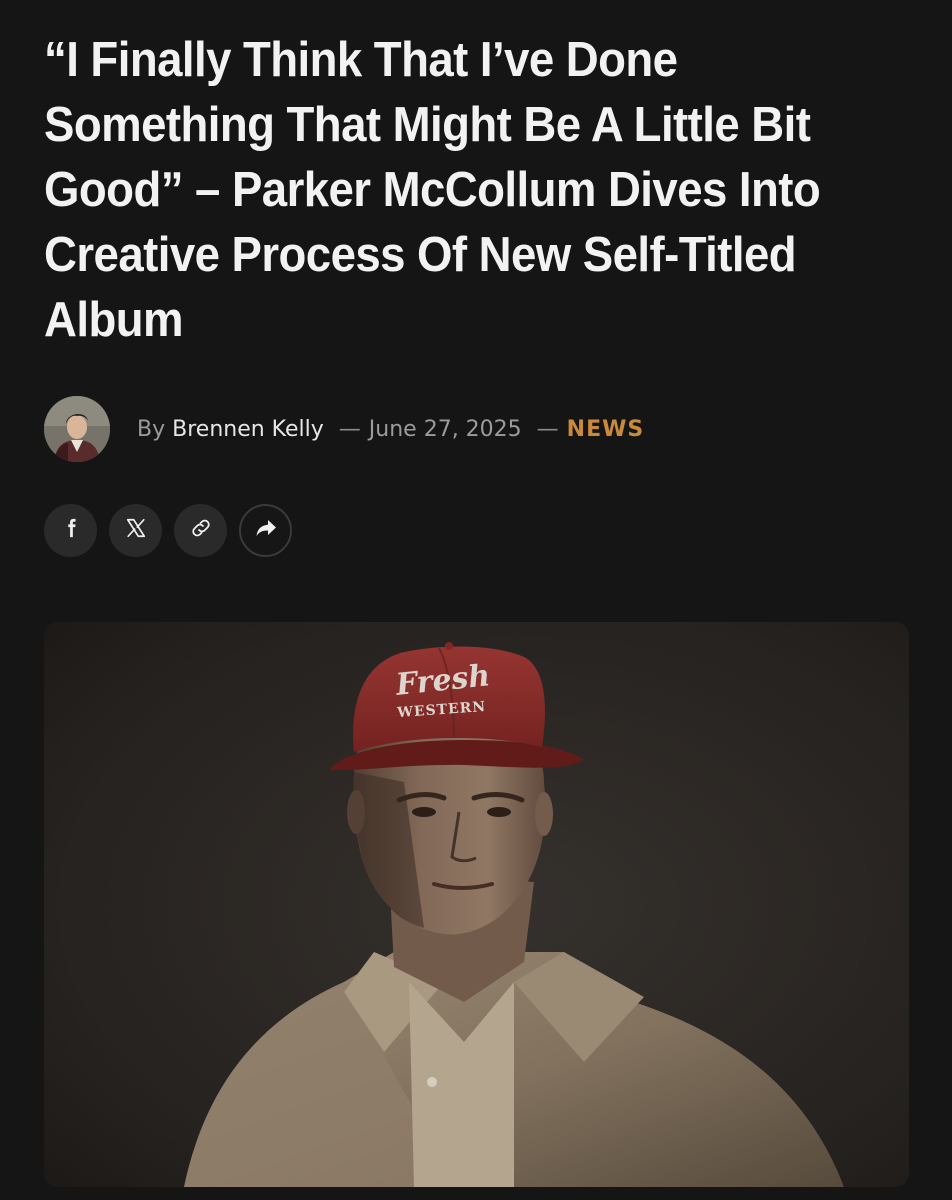  I want to click on byline-text: By Brennen Kelly — June 27, 2025 — NEWS, so click(390, 429).